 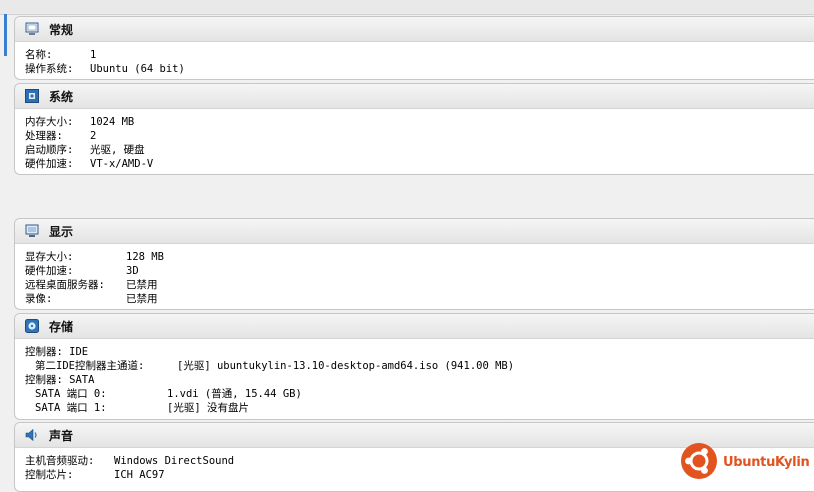 I want to click on chip-icon, so click(x=32, y=96).